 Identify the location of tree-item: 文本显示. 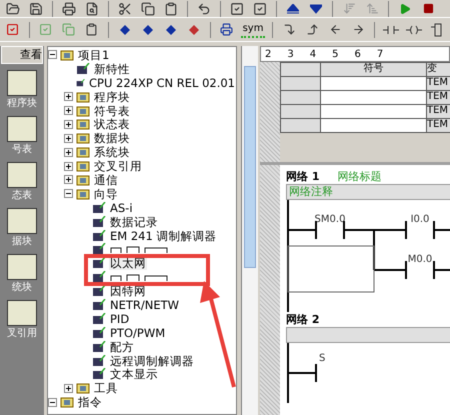
(134, 374).